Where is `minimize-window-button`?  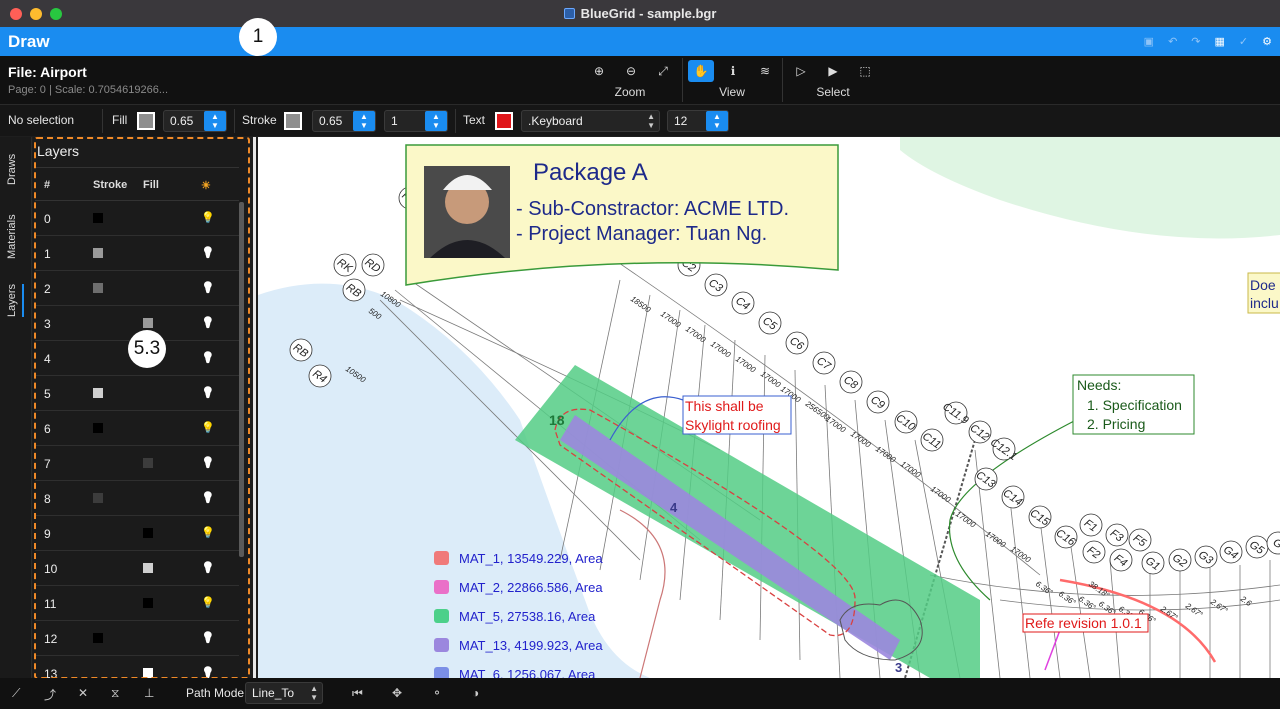
minimize-window-button is located at coordinates (36, 14).